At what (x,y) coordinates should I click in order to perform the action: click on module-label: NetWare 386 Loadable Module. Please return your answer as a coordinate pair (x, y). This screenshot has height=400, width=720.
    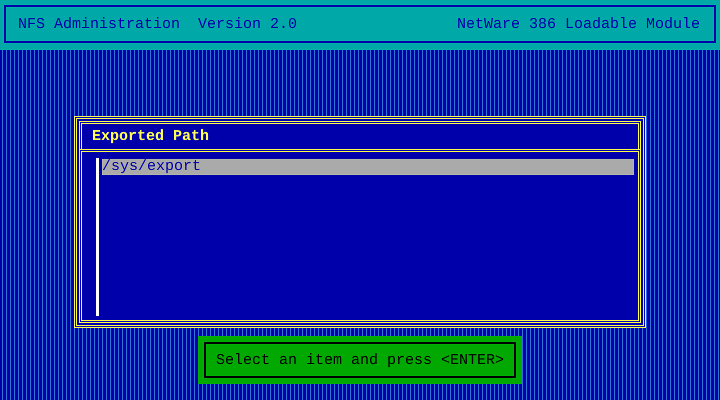
    Looking at the image, I should click on (578, 24).